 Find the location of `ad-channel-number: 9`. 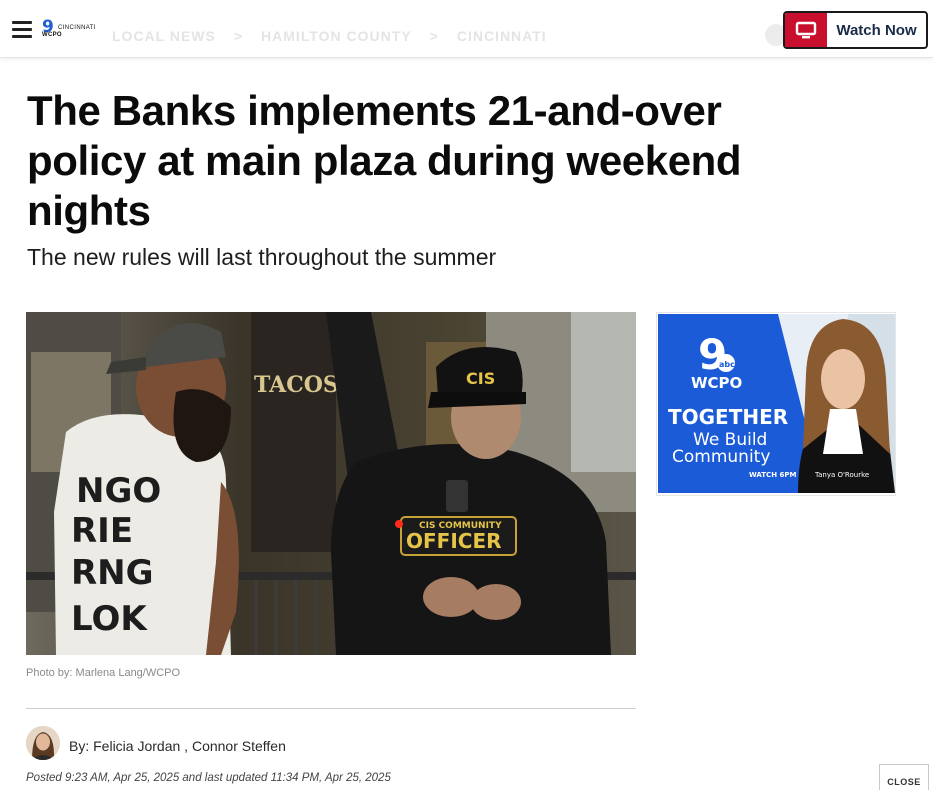

ad-channel-number: 9 is located at coordinates (712, 354).